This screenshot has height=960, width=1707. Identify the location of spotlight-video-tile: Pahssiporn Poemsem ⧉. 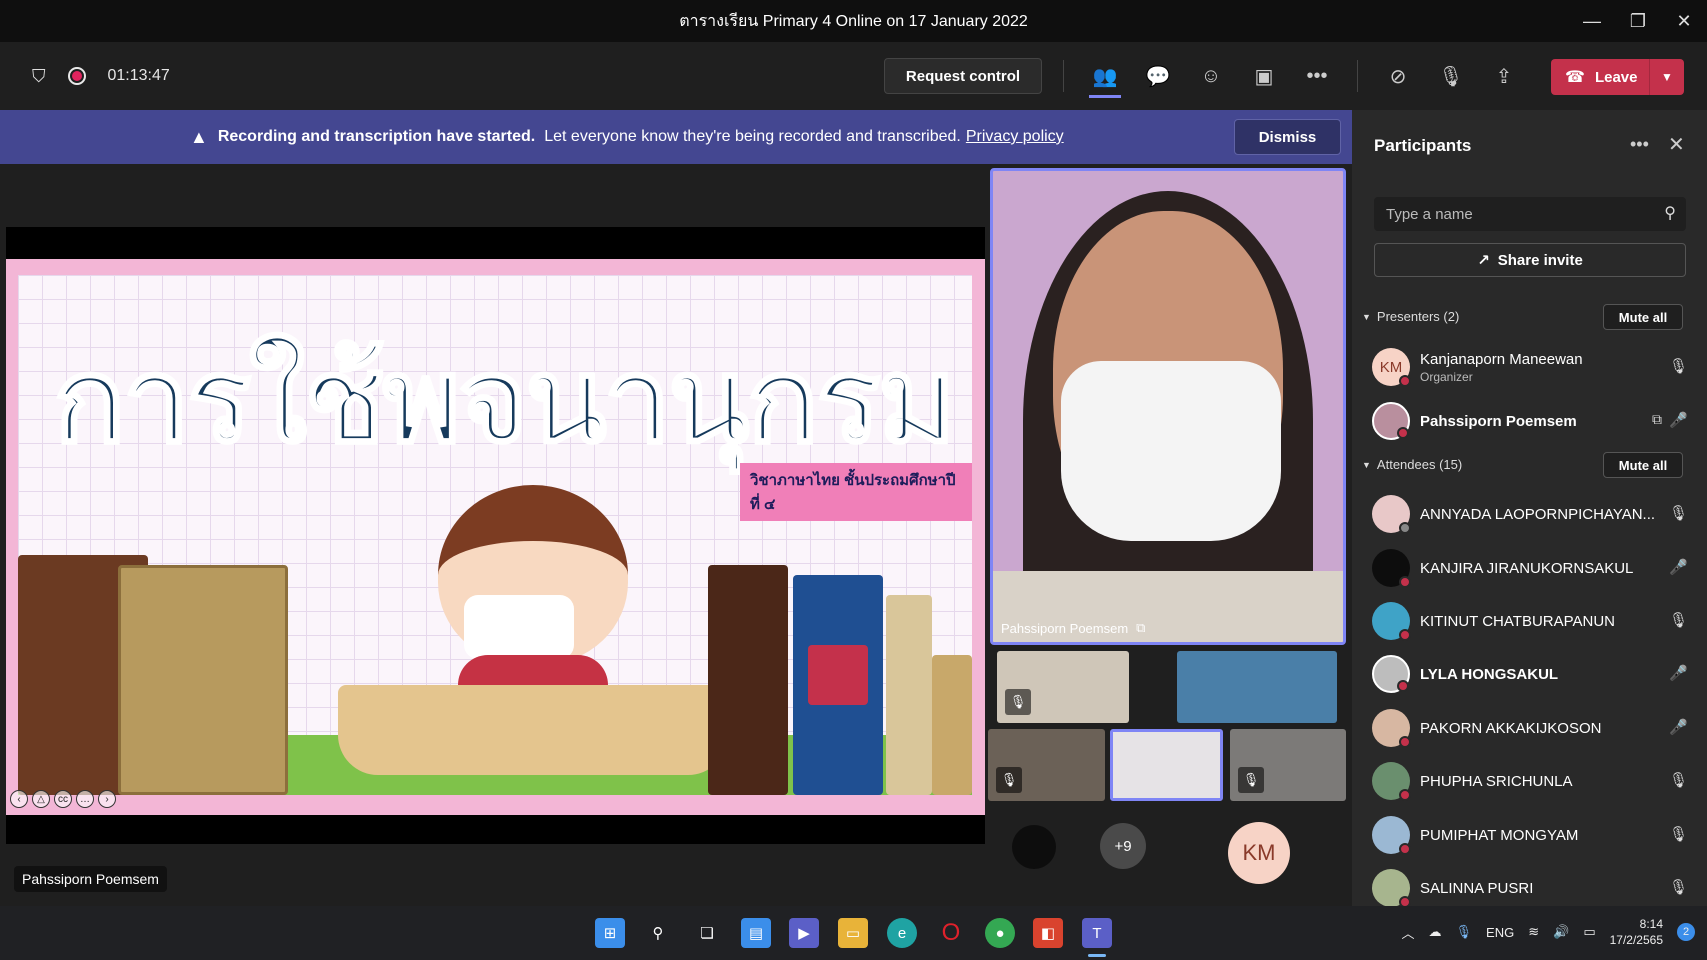
(1168, 406).